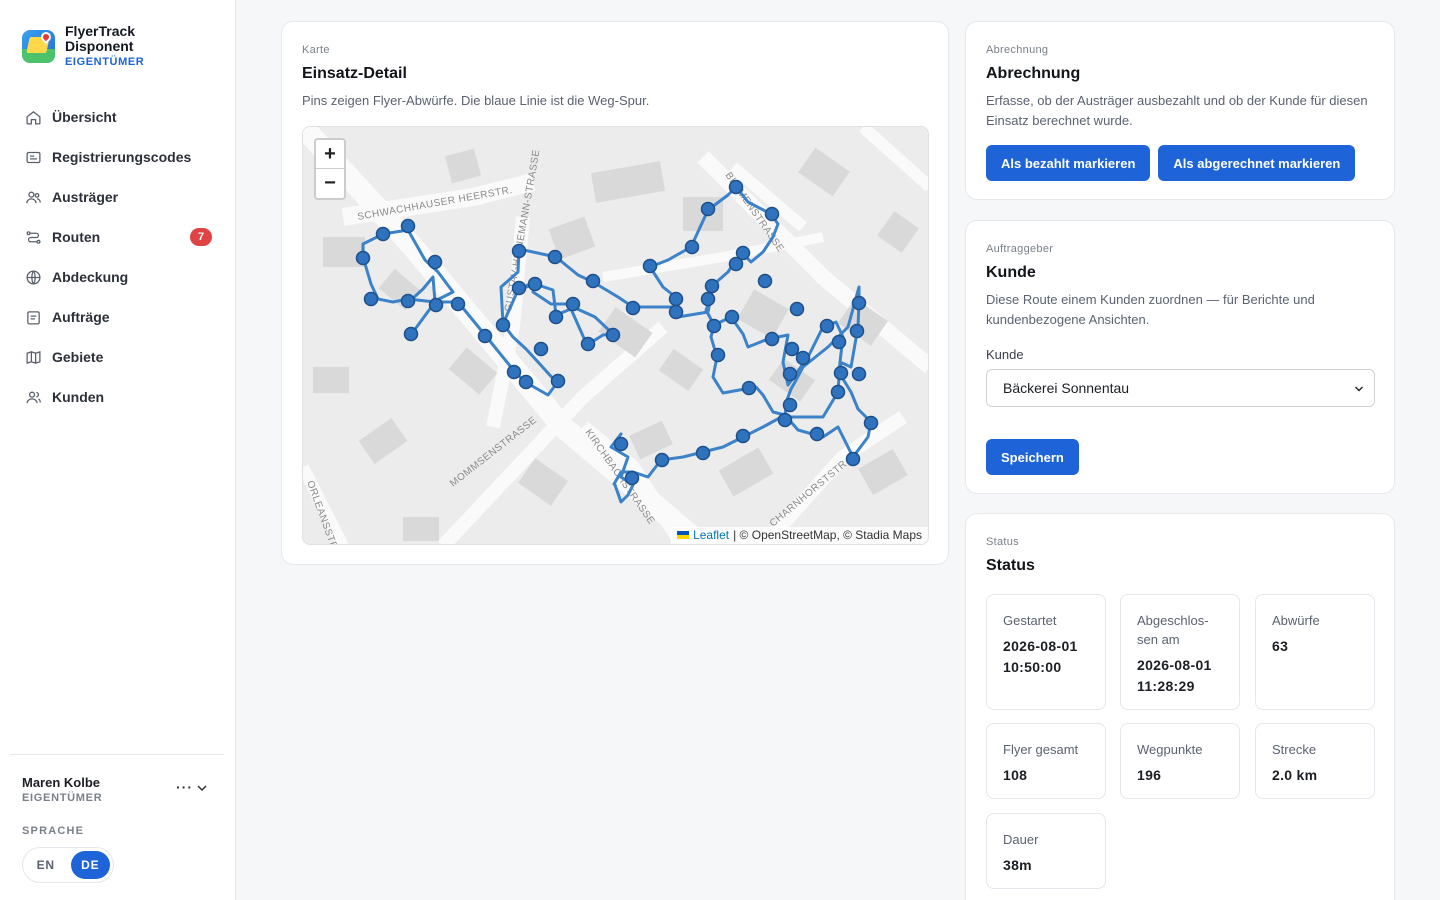 The image size is (1440, 900). I want to click on language-option-en: EN, so click(46, 865).